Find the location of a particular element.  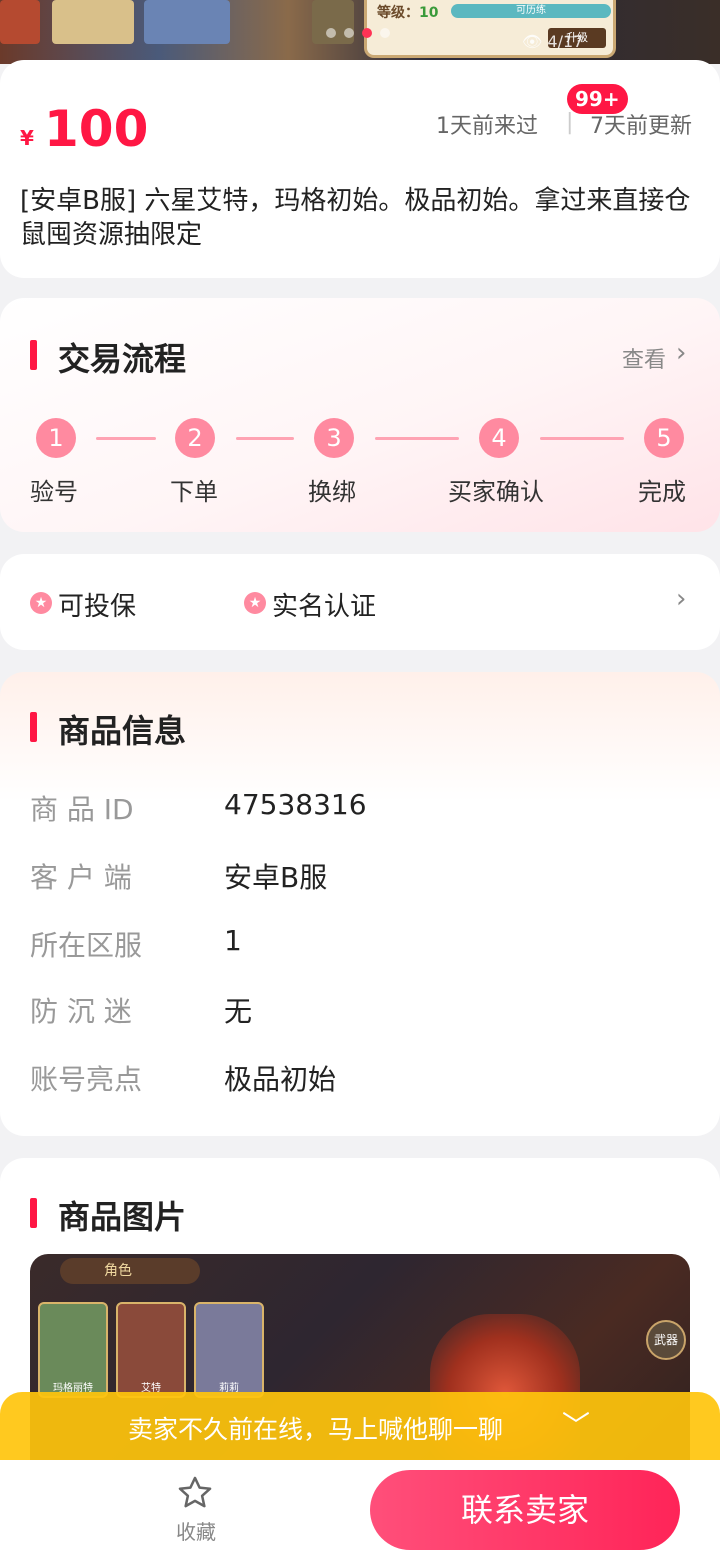

character-card: 艾特 is located at coordinates (151, 1350).